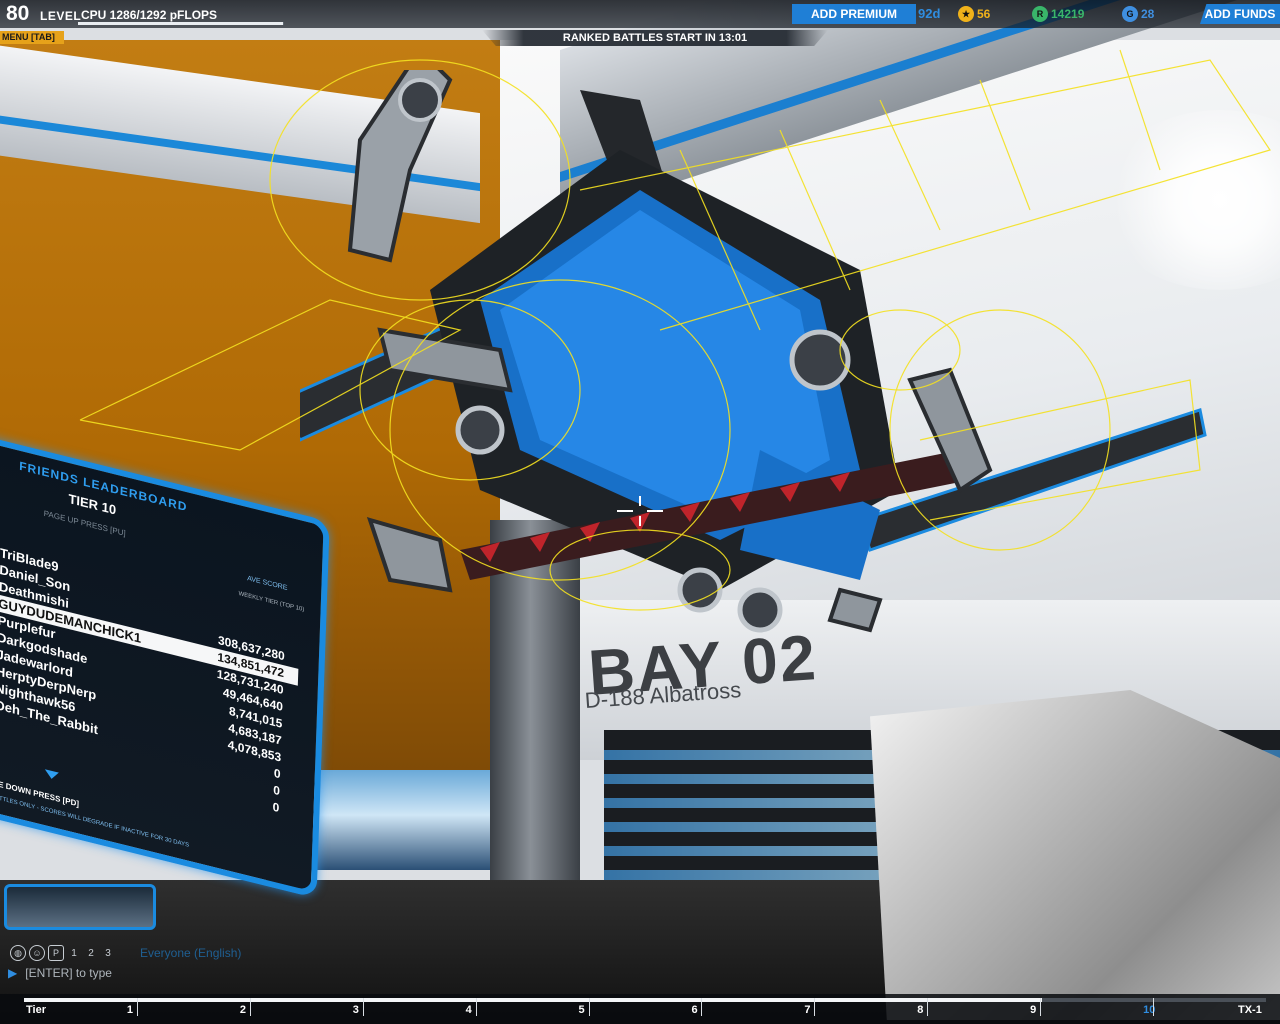 This screenshot has width=1280, height=1024. What do you see at coordinates (854, 14) in the screenshot?
I see `add-premium-button: ADD PREMIUM` at bounding box center [854, 14].